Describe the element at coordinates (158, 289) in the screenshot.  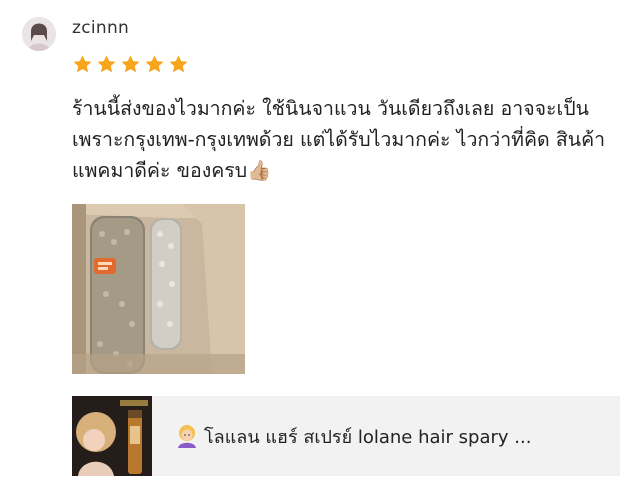
I see `review-photo` at that location.